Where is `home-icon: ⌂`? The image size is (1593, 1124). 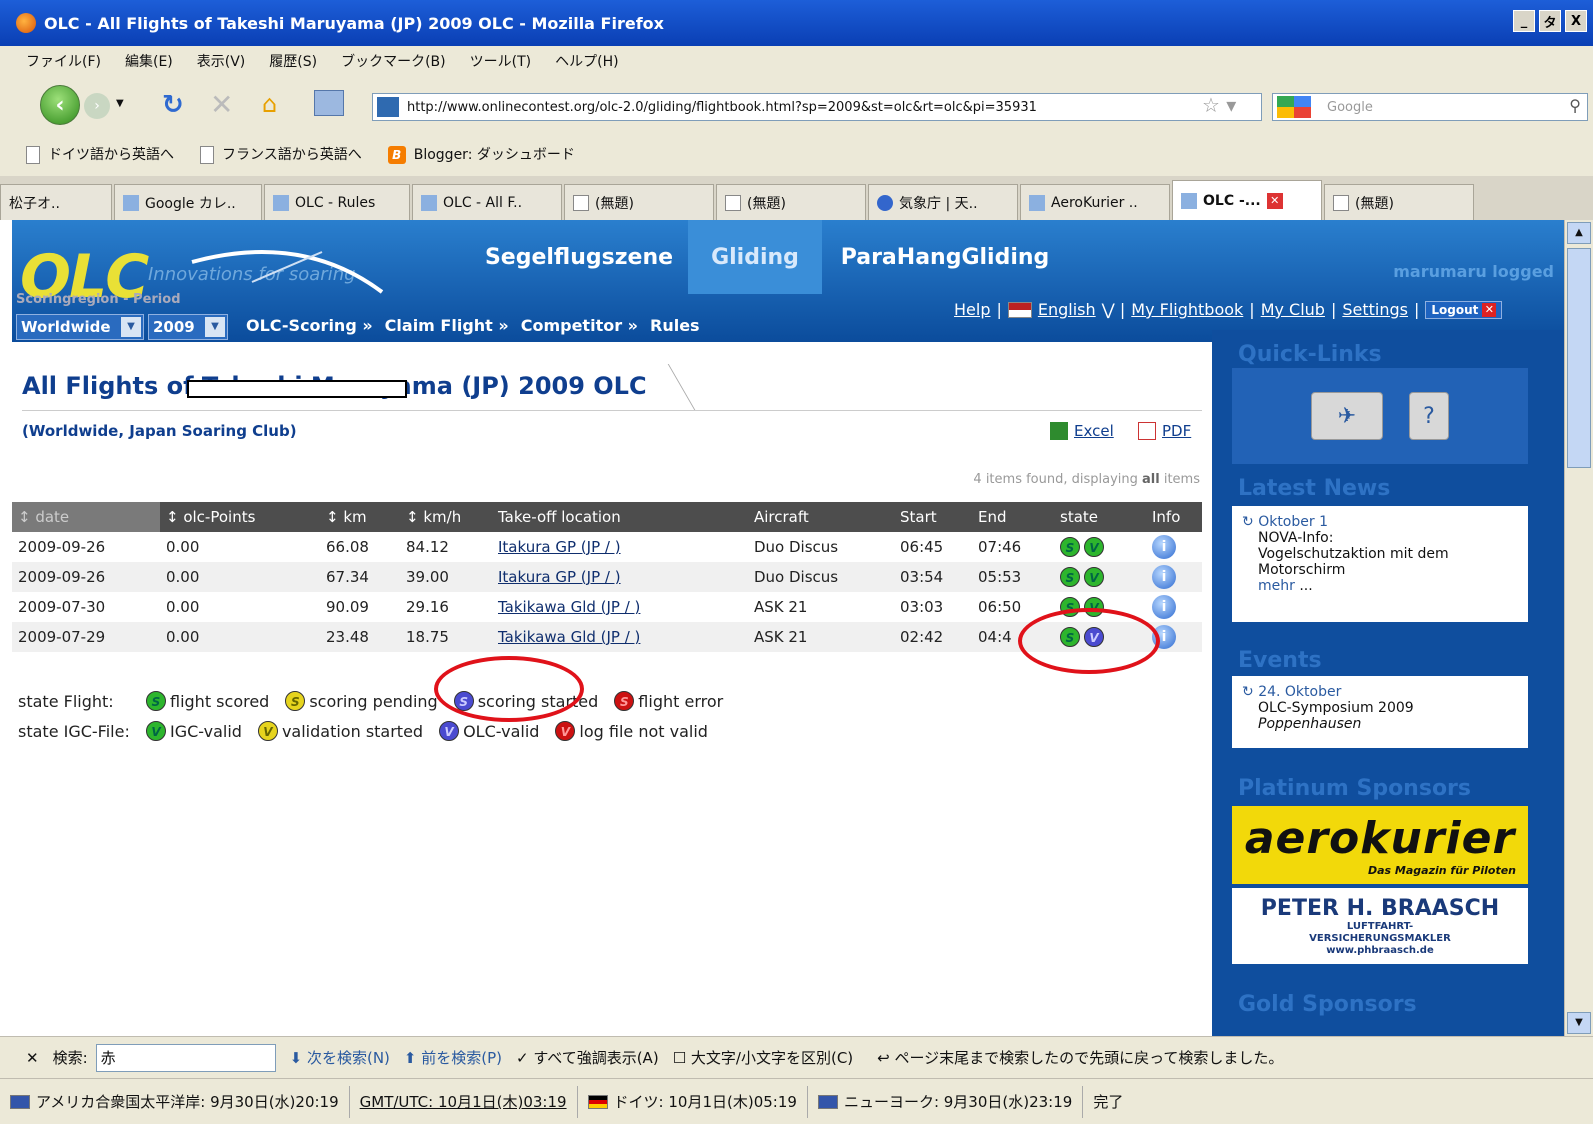 home-icon: ⌂ is located at coordinates (269, 104).